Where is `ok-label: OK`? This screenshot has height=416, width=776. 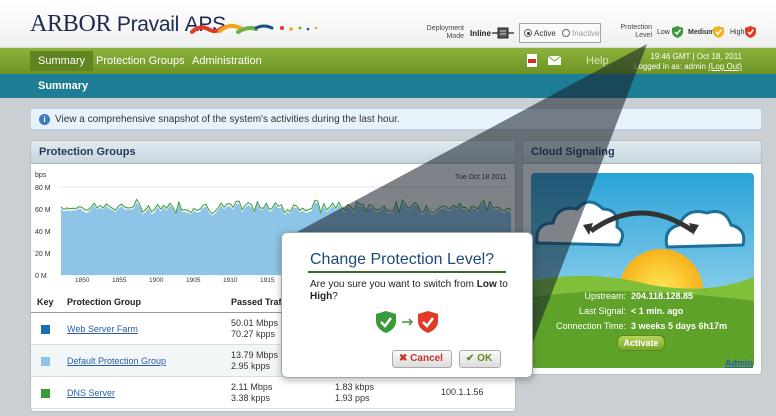
ok-label: OK is located at coordinates (485, 358).